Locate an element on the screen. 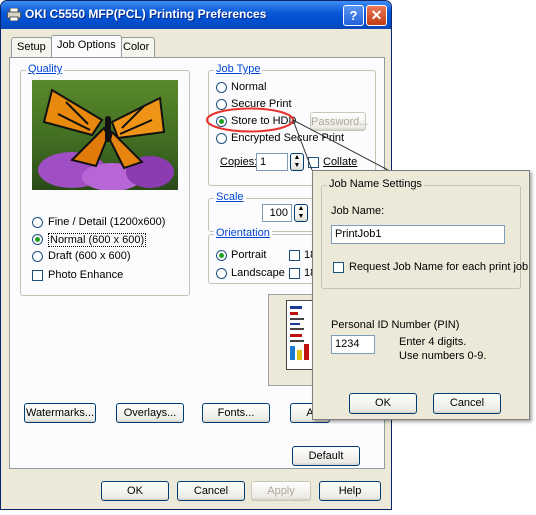  copies-spinner: ▲ ▼ is located at coordinates (297, 162).